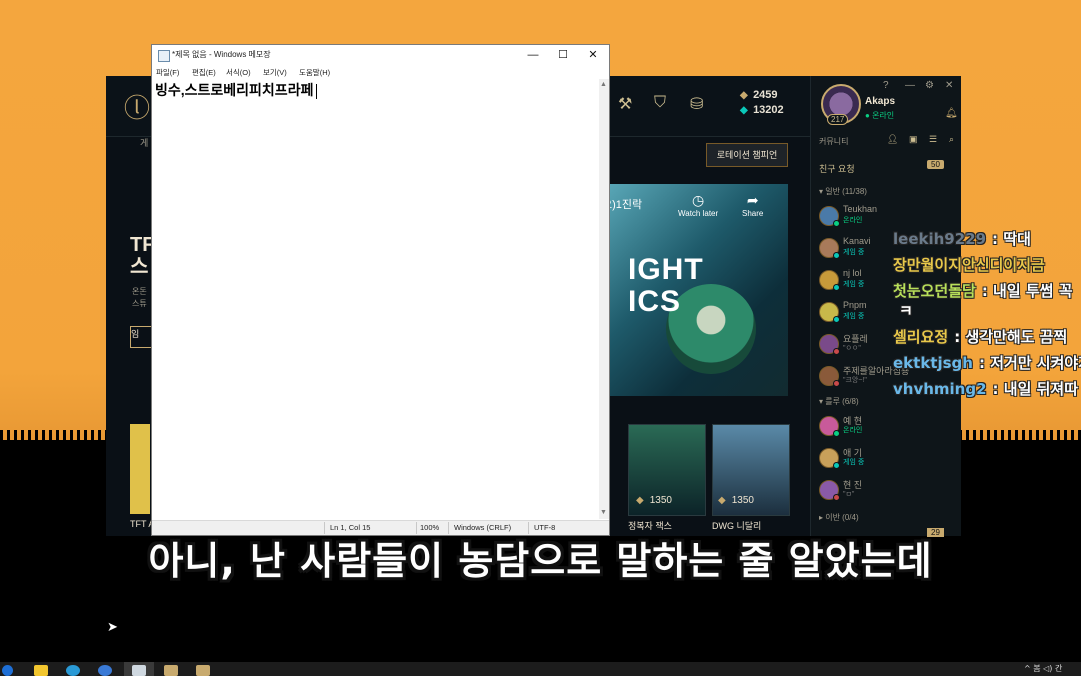 This screenshot has width=1081, height=676. What do you see at coordinates (849, 494) in the screenshot?
I see `friend-status: "ㅁ"` at bounding box center [849, 494].